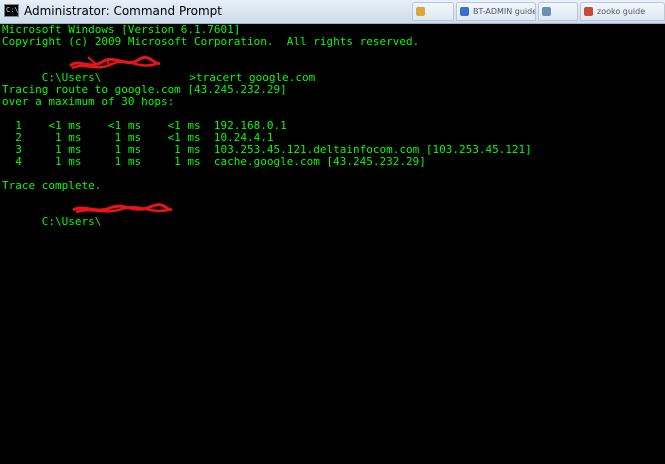  What do you see at coordinates (88, 101) in the screenshot?
I see `console-line: over a maximum of 30 hops:` at bounding box center [88, 101].